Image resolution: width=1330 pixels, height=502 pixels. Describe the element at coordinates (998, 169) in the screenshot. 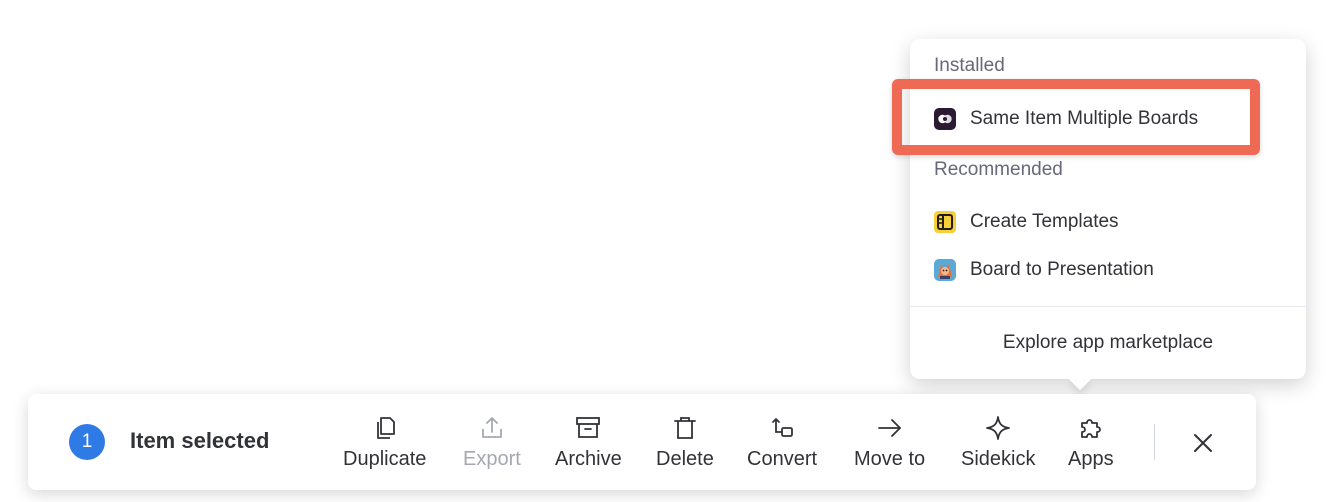

I see `recommended-section-title: Recommended` at that location.